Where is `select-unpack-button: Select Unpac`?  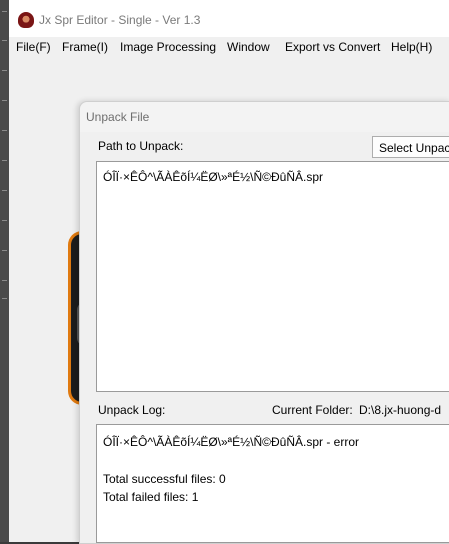 select-unpack-button: Select Unpac is located at coordinates (410, 147).